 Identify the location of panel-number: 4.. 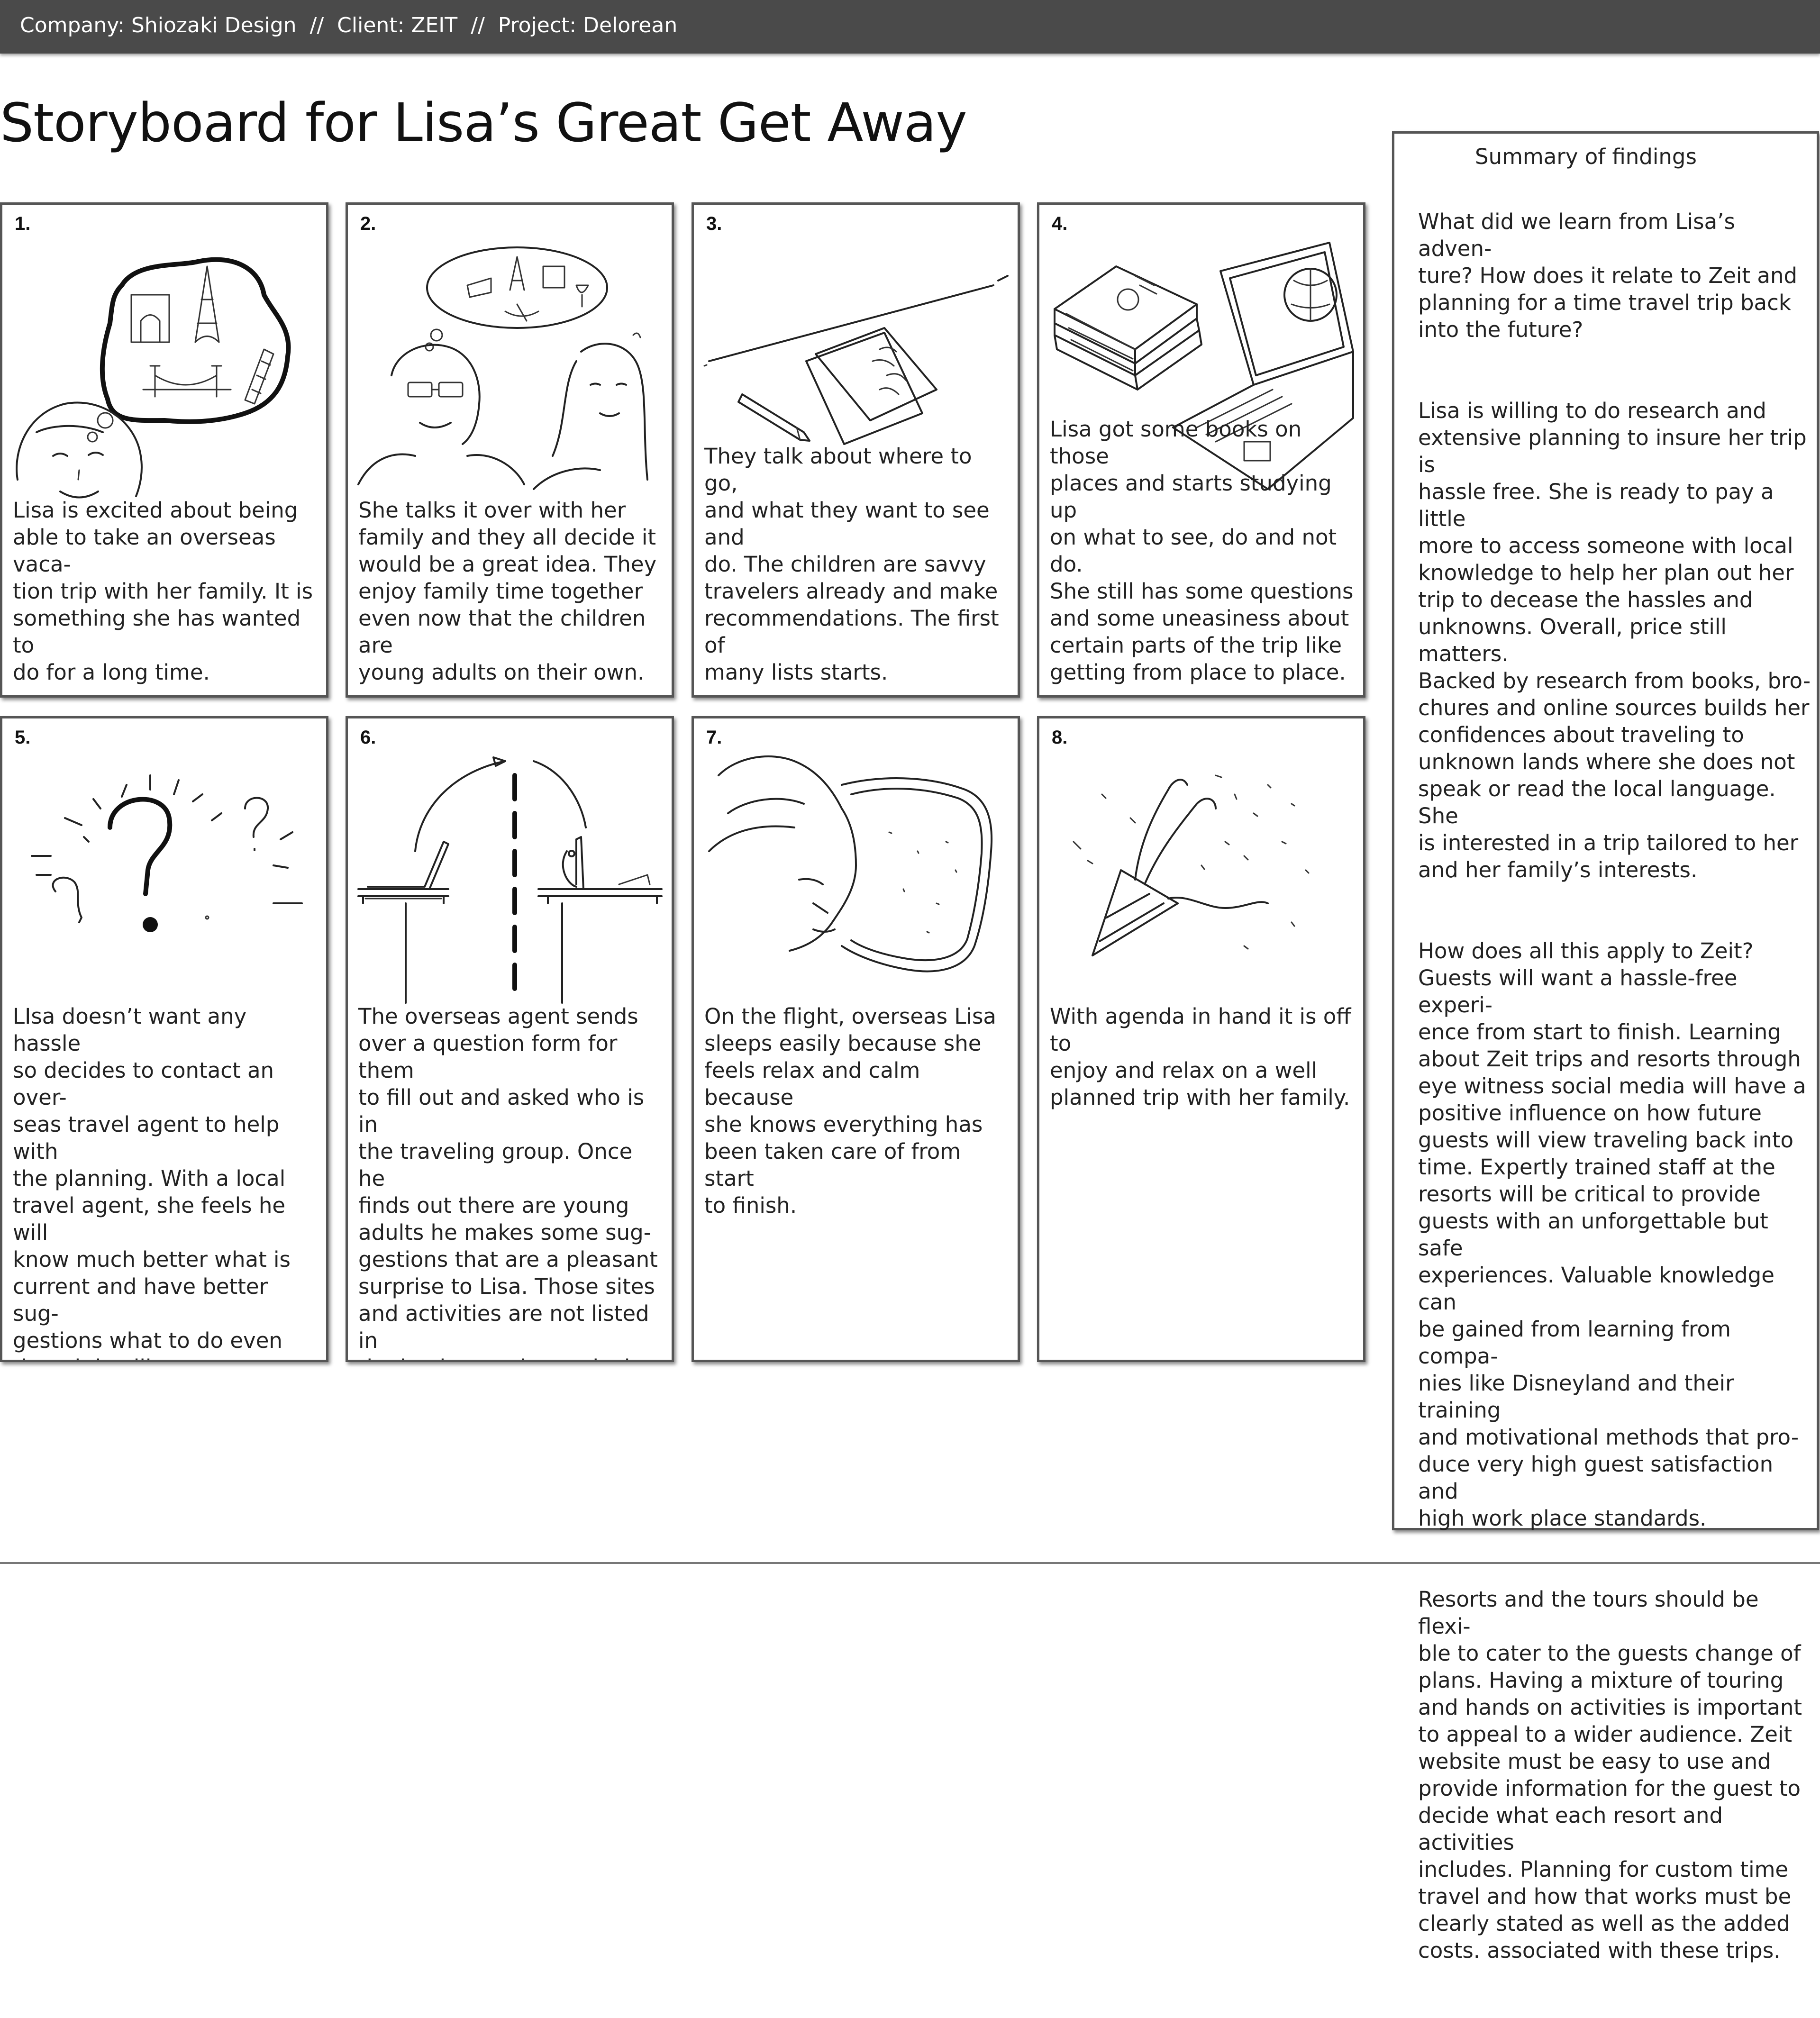
(1060, 224).